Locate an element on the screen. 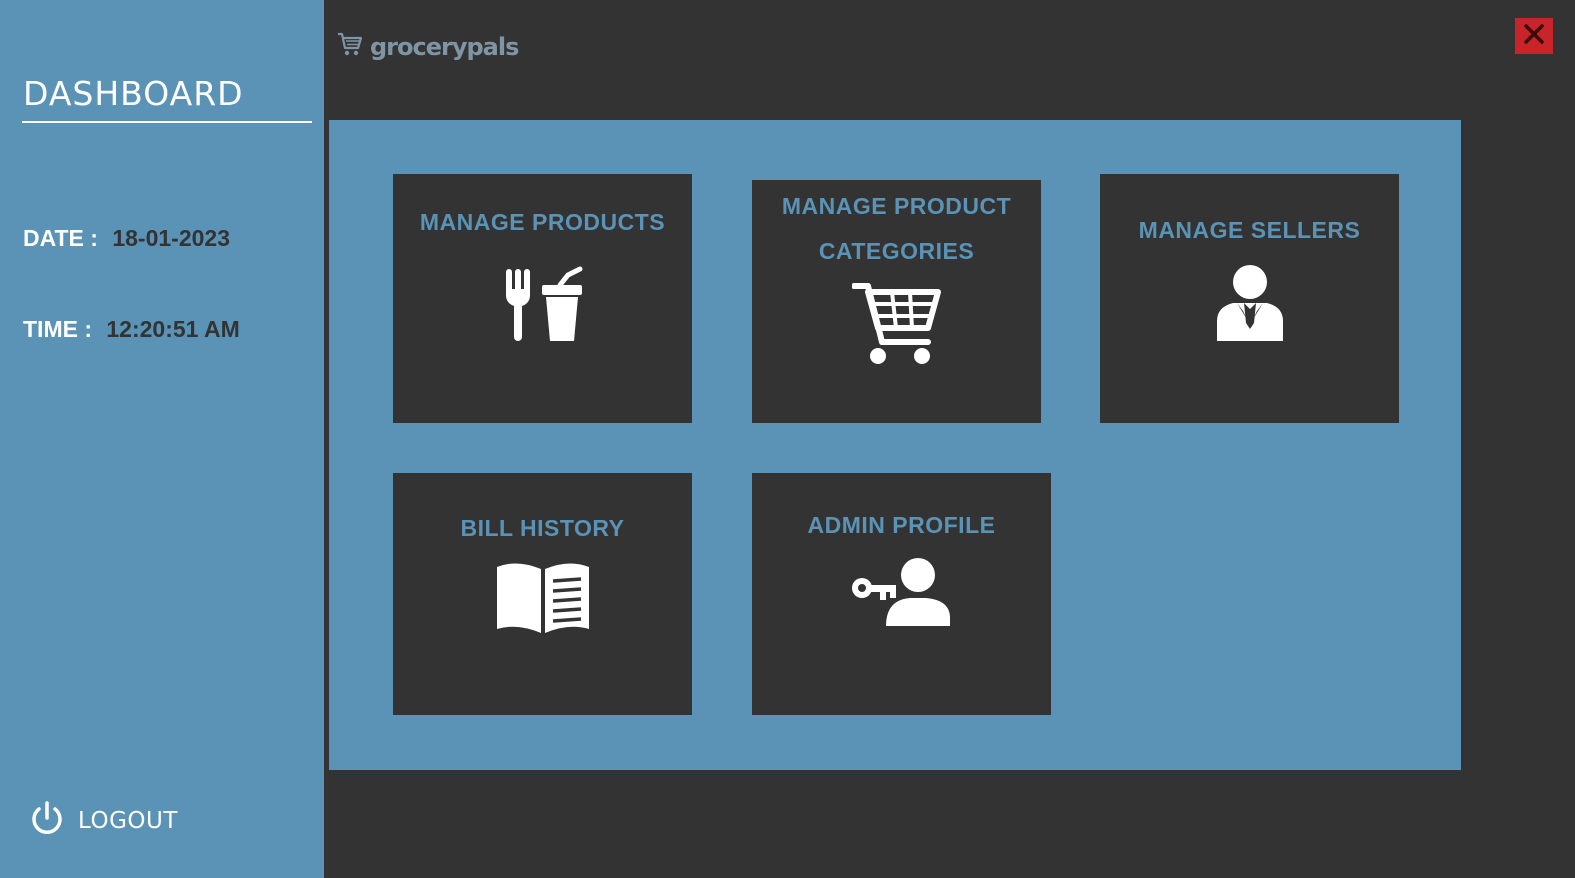 This screenshot has height=878, width=1575. food-drink-icon is located at coordinates (543, 305).